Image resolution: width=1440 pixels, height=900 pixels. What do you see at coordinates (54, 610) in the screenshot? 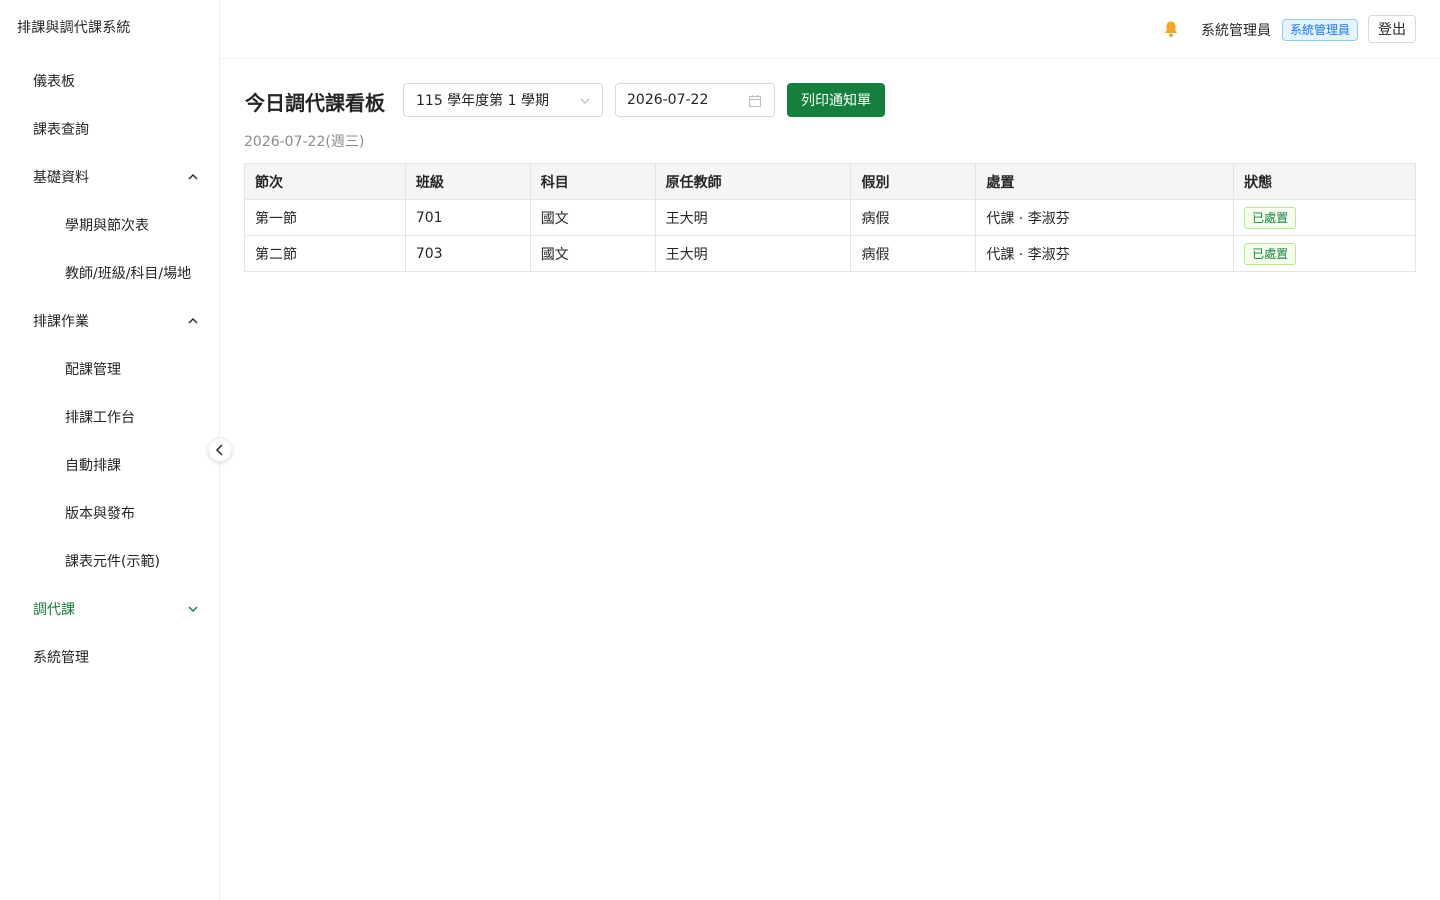
I see `sidebar-item-label: 調代課` at bounding box center [54, 610].